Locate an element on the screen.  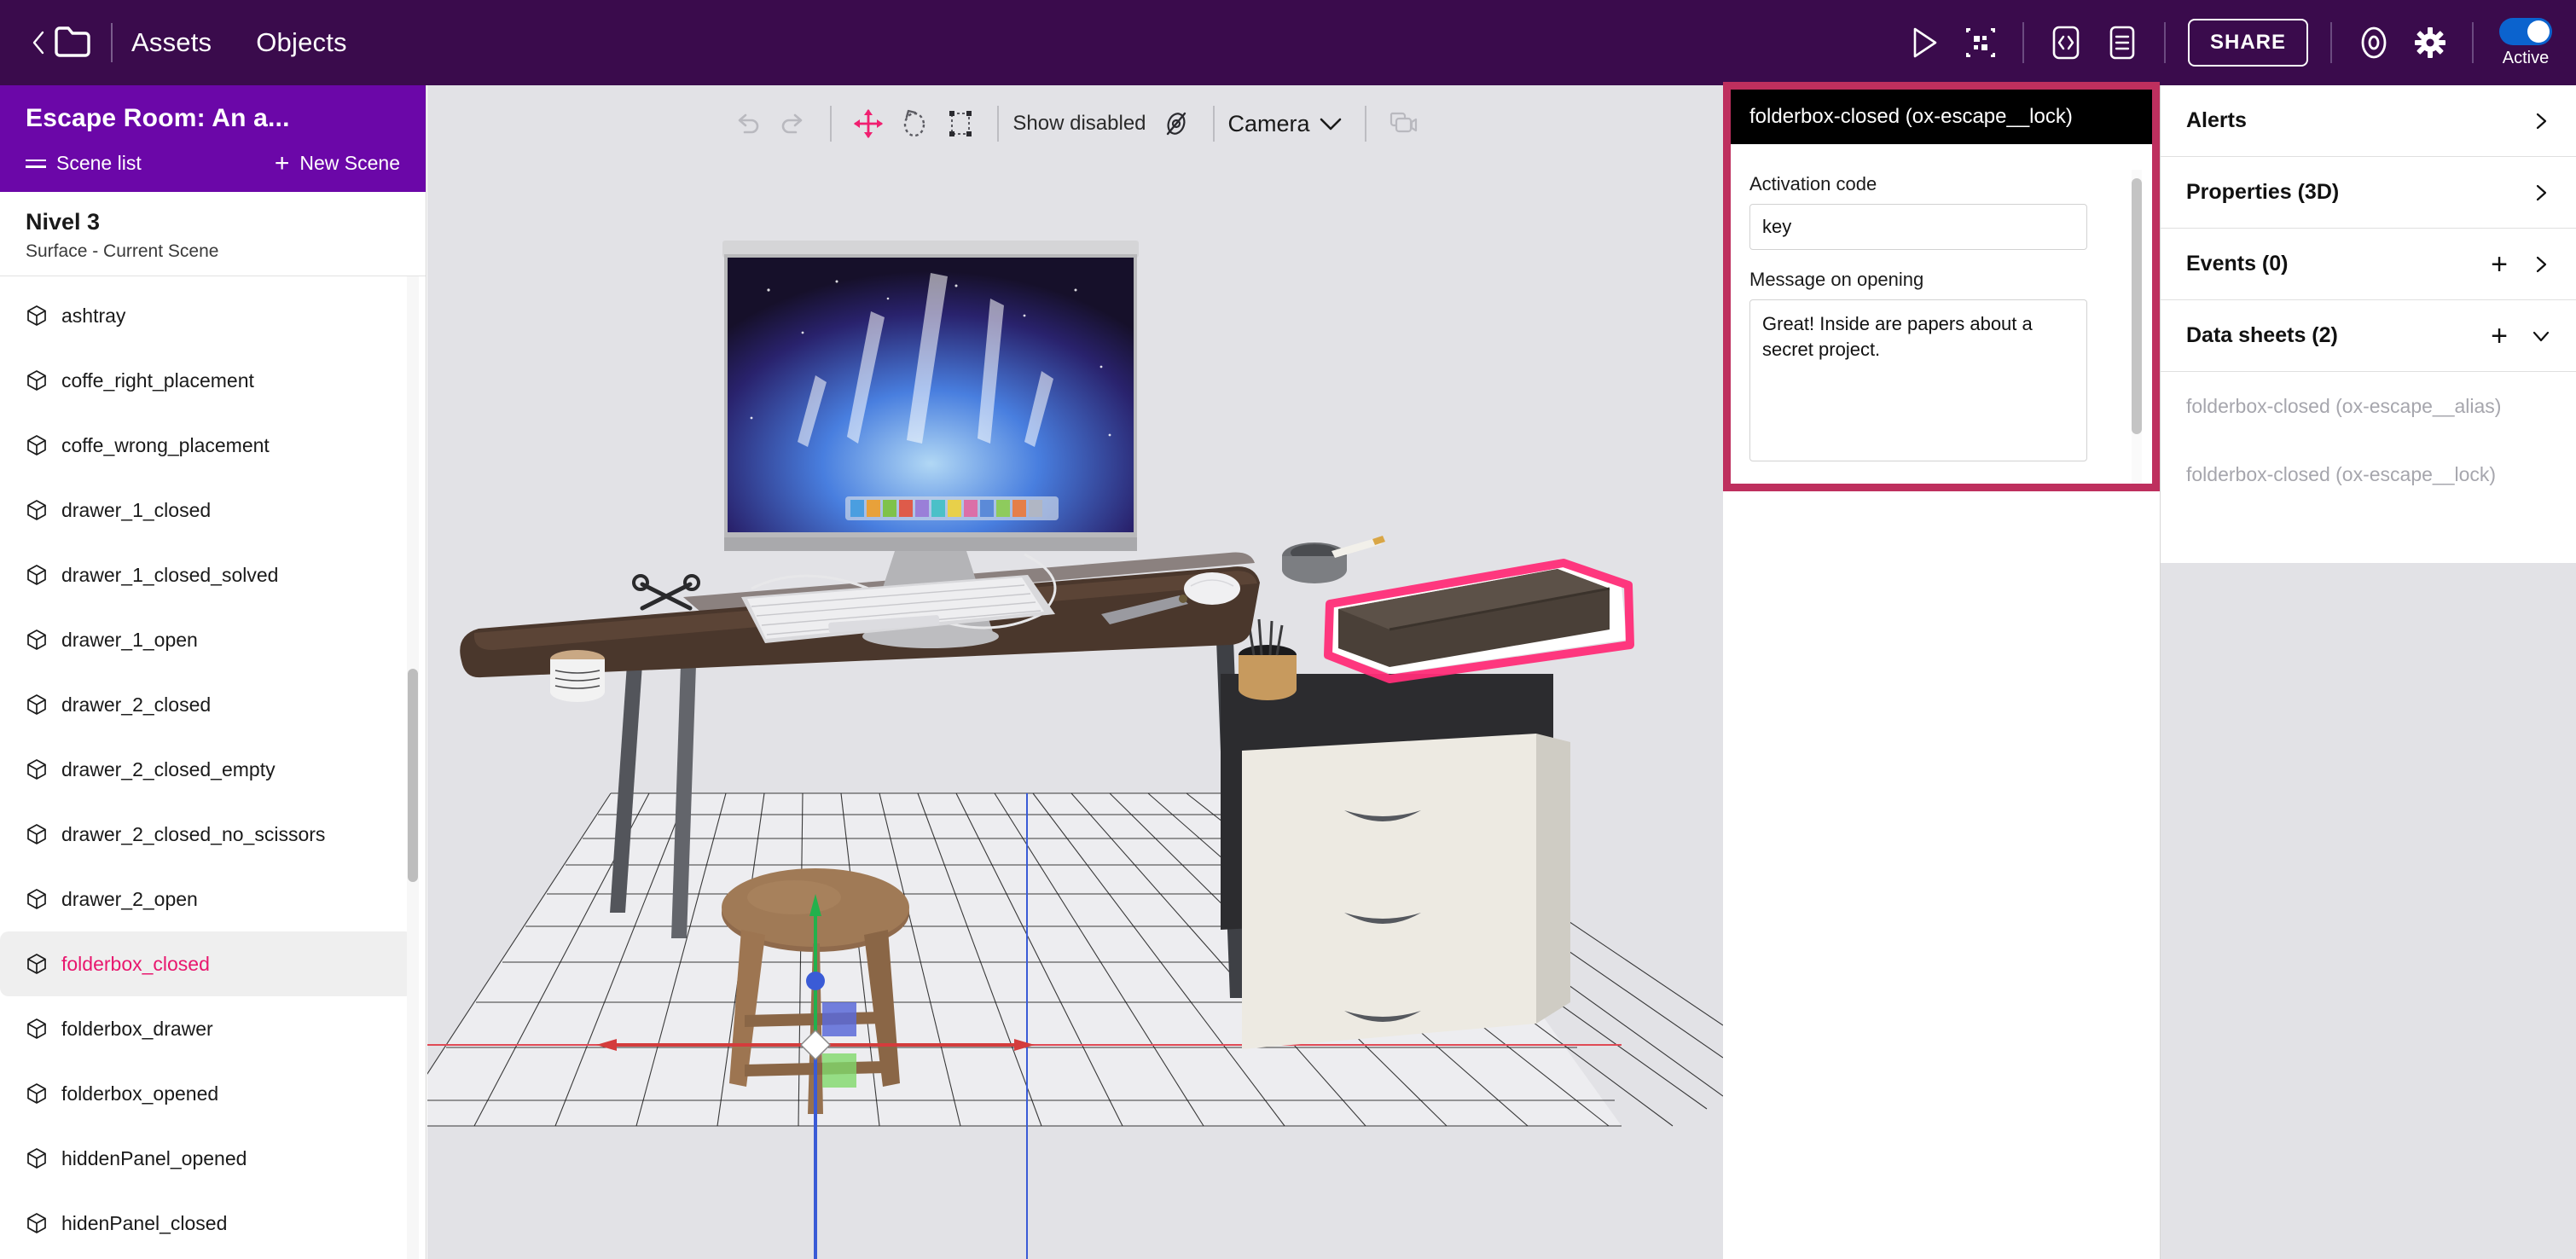
object-list-item: hiddenPanel_opened is located at coordinates (207, 1158).